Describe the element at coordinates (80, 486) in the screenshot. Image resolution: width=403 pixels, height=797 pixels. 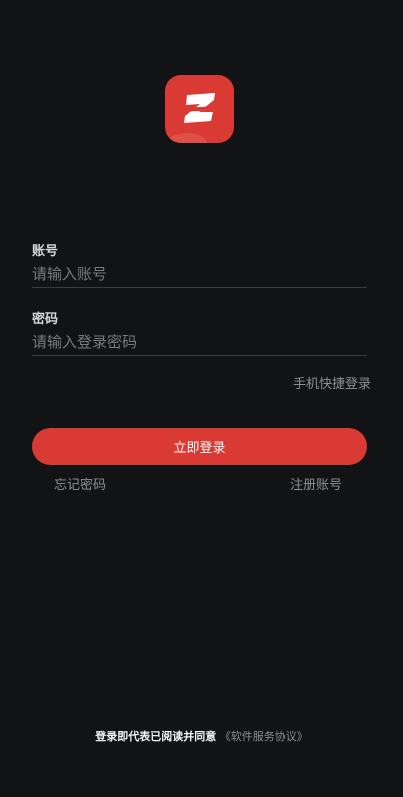
I see `forgot-password-link: 忘记密码` at that location.